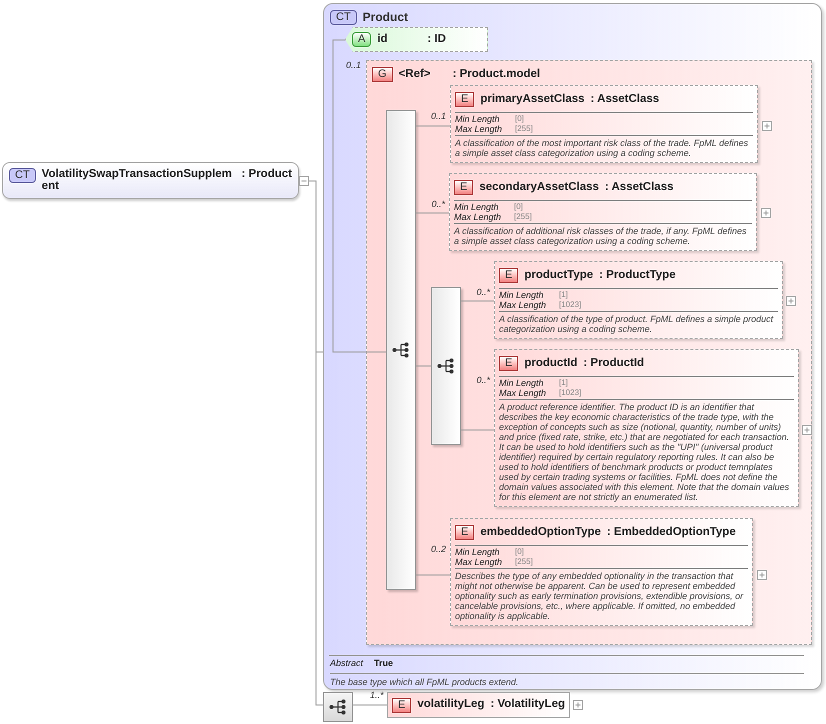 This screenshot has height=724, width=826. Describe the element at coordinates (599, 596) in the screenshot. I see `element-description: Describes the type of any embedded optionality in the transaction that might not otherwise be apparent. Can be used to represent embedded optionality such as early termination provisions, extendible provisions, or cancelable provisions, etc., where applicable. If omitted, no embedded optionality is applicable.` at that location.